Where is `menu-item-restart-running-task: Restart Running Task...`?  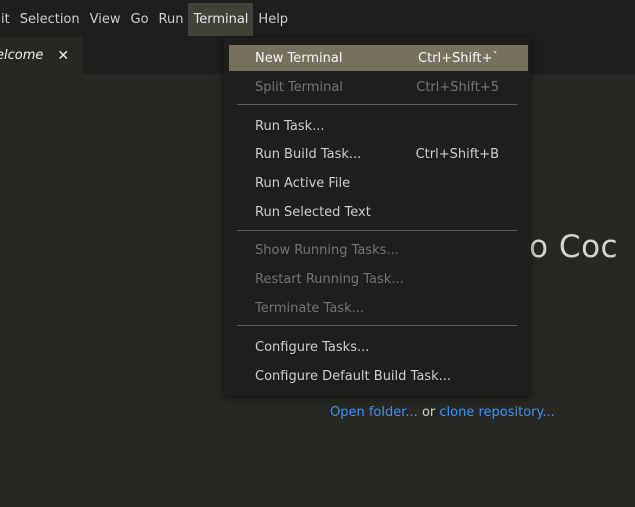
menu-item-restart-running-task: Restart Running Task... is located at coordinates (378, 279).